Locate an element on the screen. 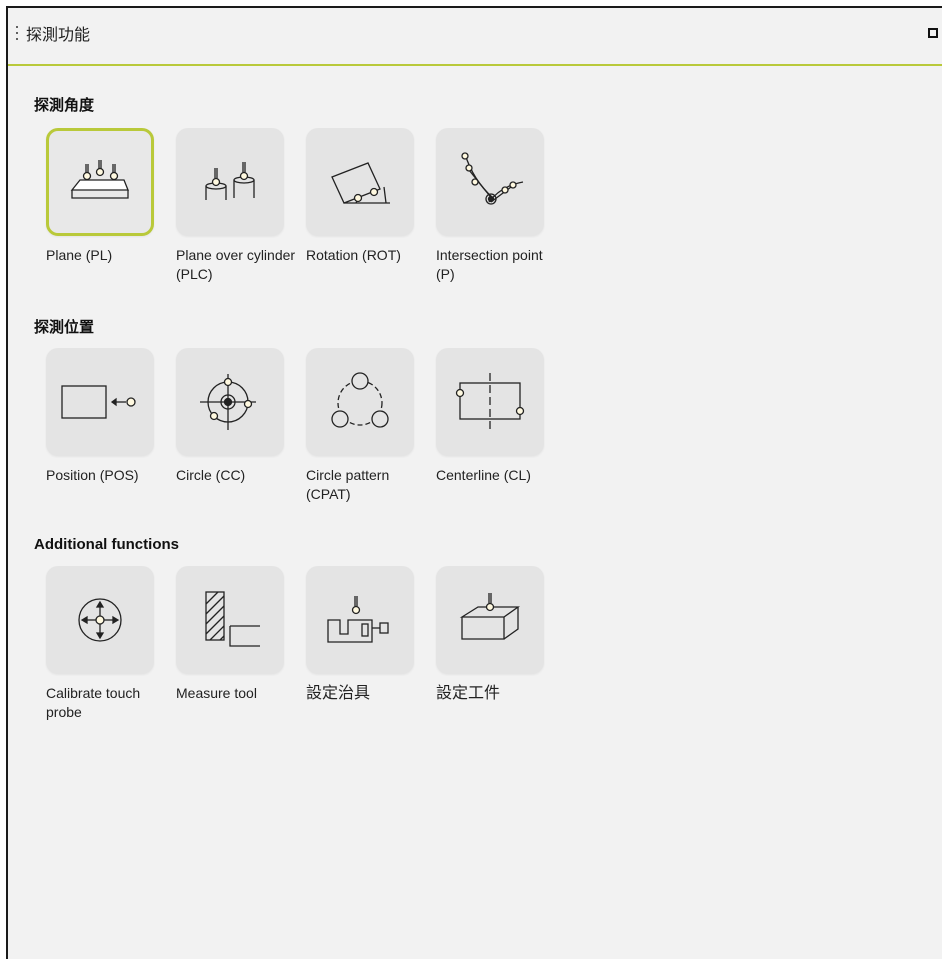 The height and width of the screenshot is (959, 942). tile-intersection-point: Intersection point (P) is located at coordinates (492, 206).